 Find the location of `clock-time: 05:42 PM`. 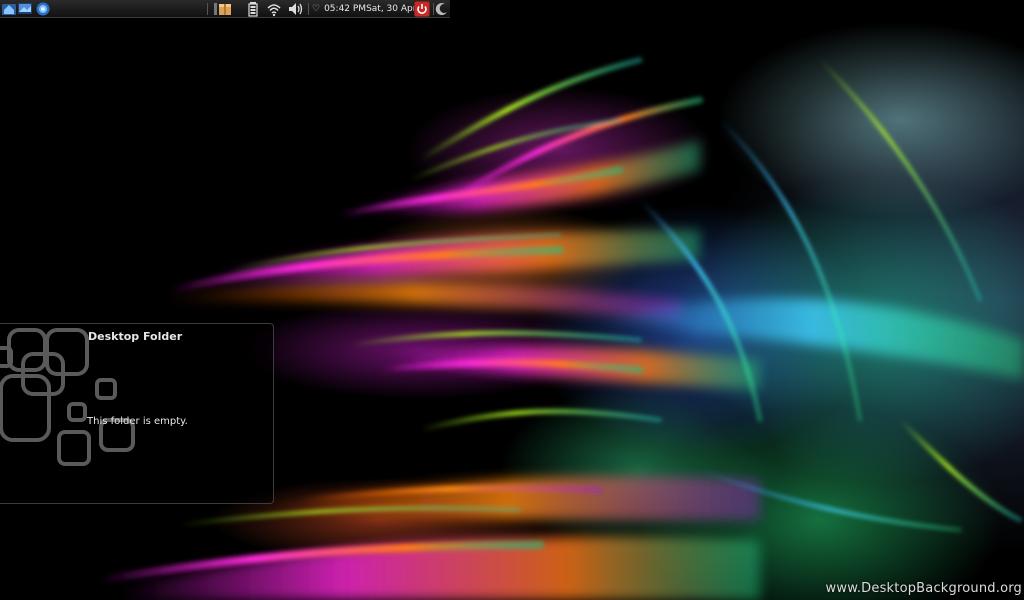

clock-time: 05:42 PM is located at coordinates (345, 9).